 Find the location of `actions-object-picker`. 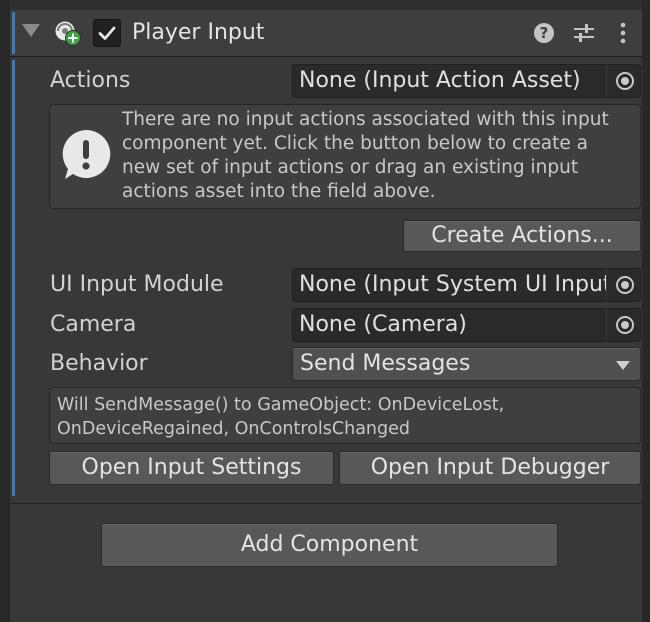

actions-object-picker is located at coordinates (623, 81).